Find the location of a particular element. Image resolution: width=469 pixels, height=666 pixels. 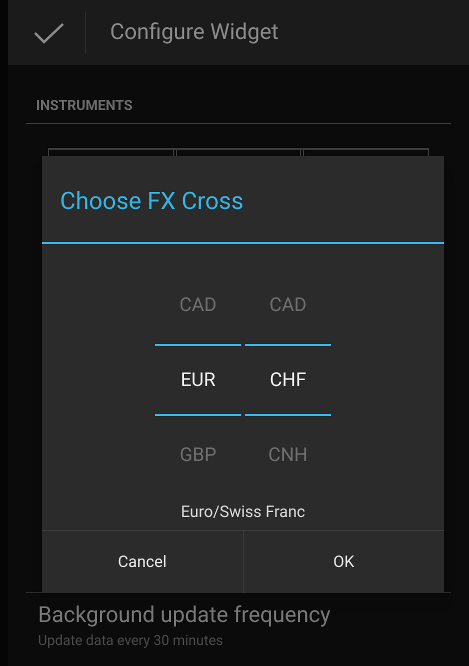

picker-value: CHF is located at coordinates (288, 379).